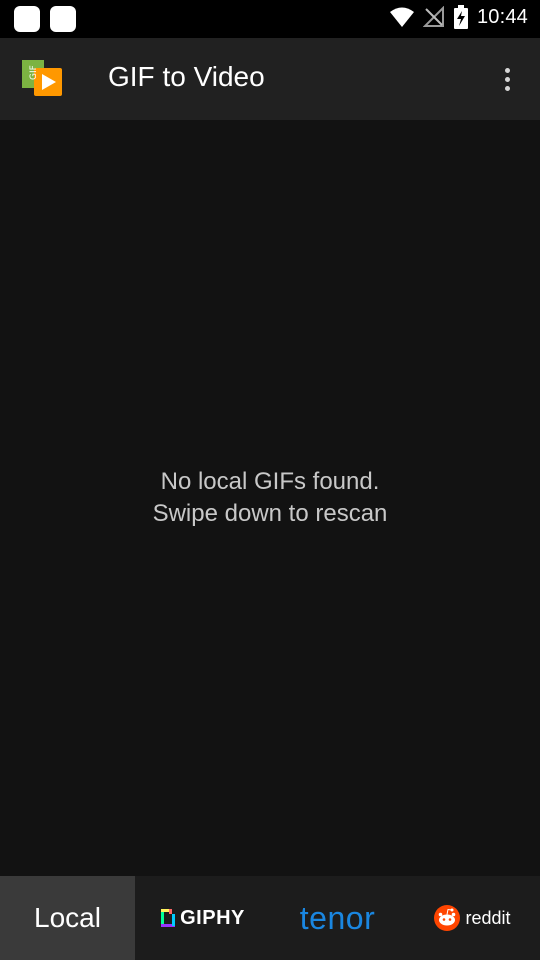  I want to click on tab-local-label: Local, so click(67, 917).